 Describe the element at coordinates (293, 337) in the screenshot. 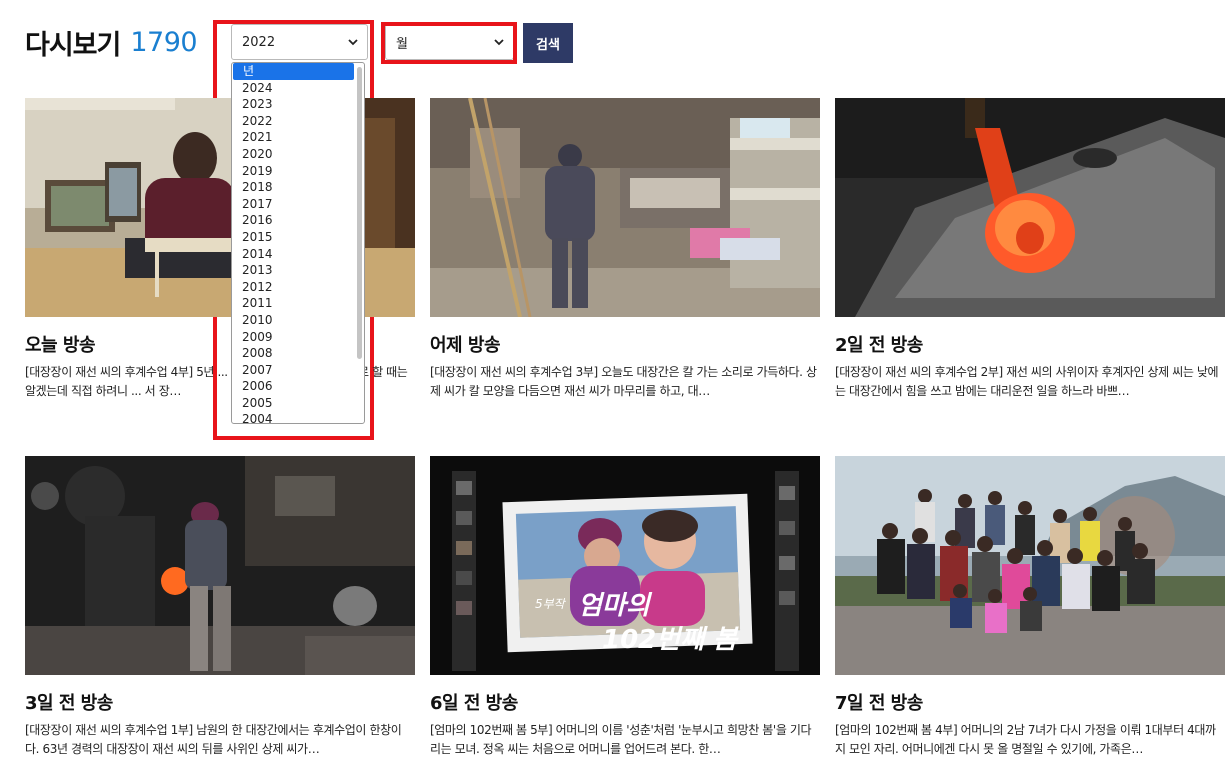

I see `year-option: 2009` at that location.